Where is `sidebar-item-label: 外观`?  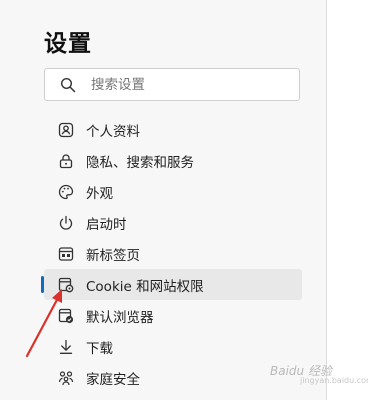
sidebar-item-label: 外观 is located at coordinates (99, 193).